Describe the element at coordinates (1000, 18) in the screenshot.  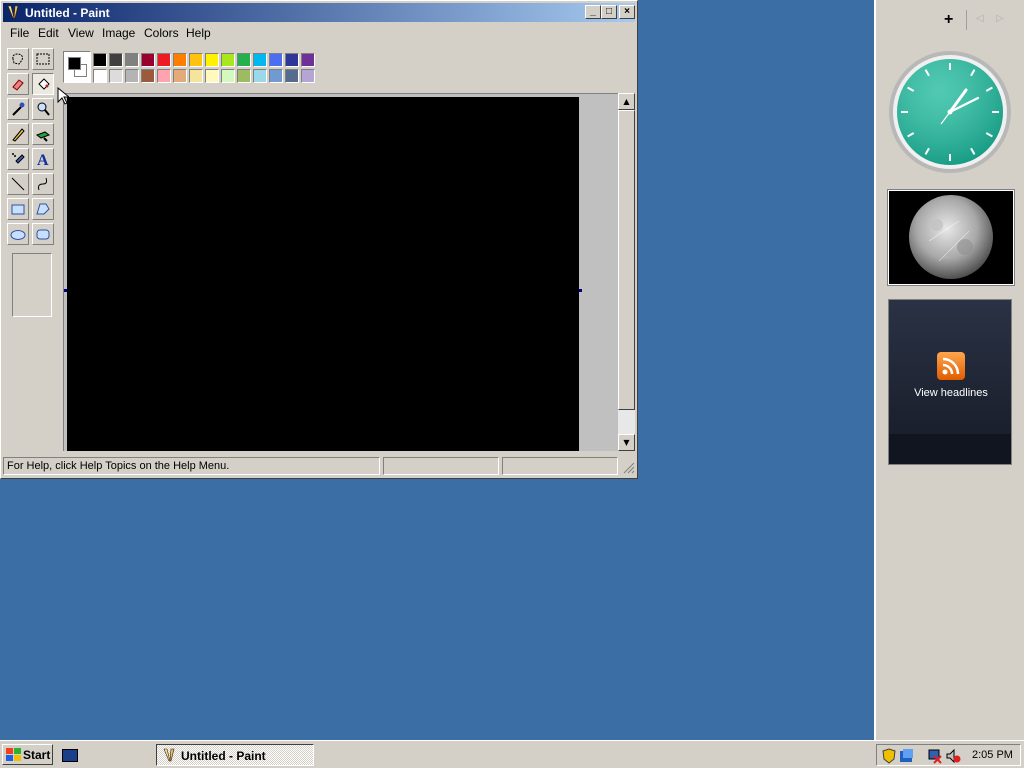
I see `next-page-icon: ▷` at that location.